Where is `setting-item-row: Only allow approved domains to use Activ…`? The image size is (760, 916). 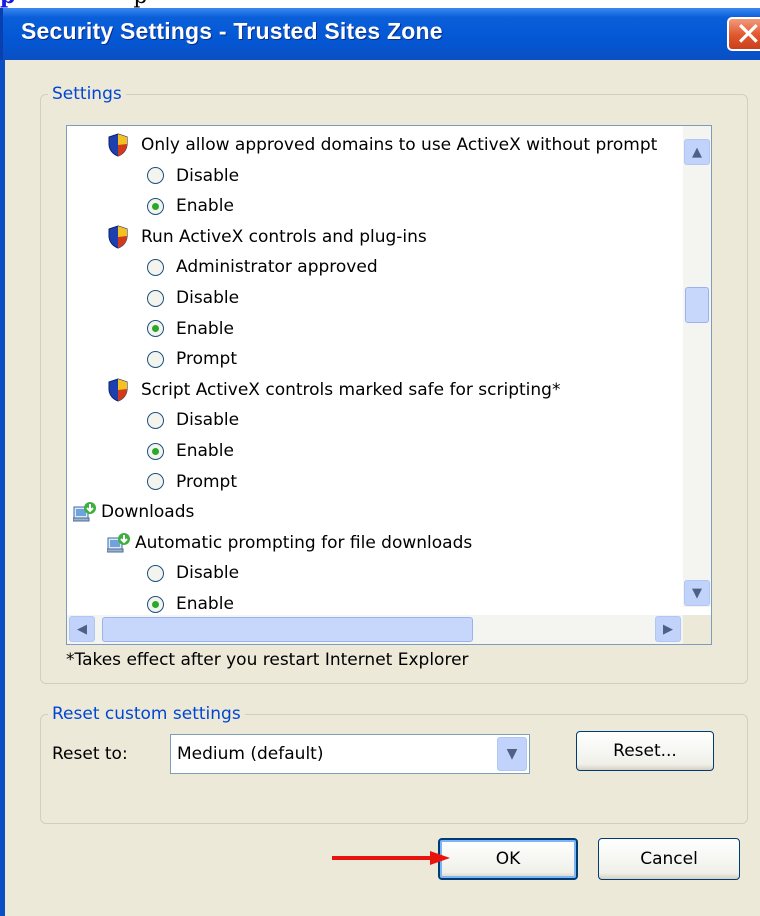
setting-item-row: Only allow approved domains to use Activ… is located at coordinates (382, 145).